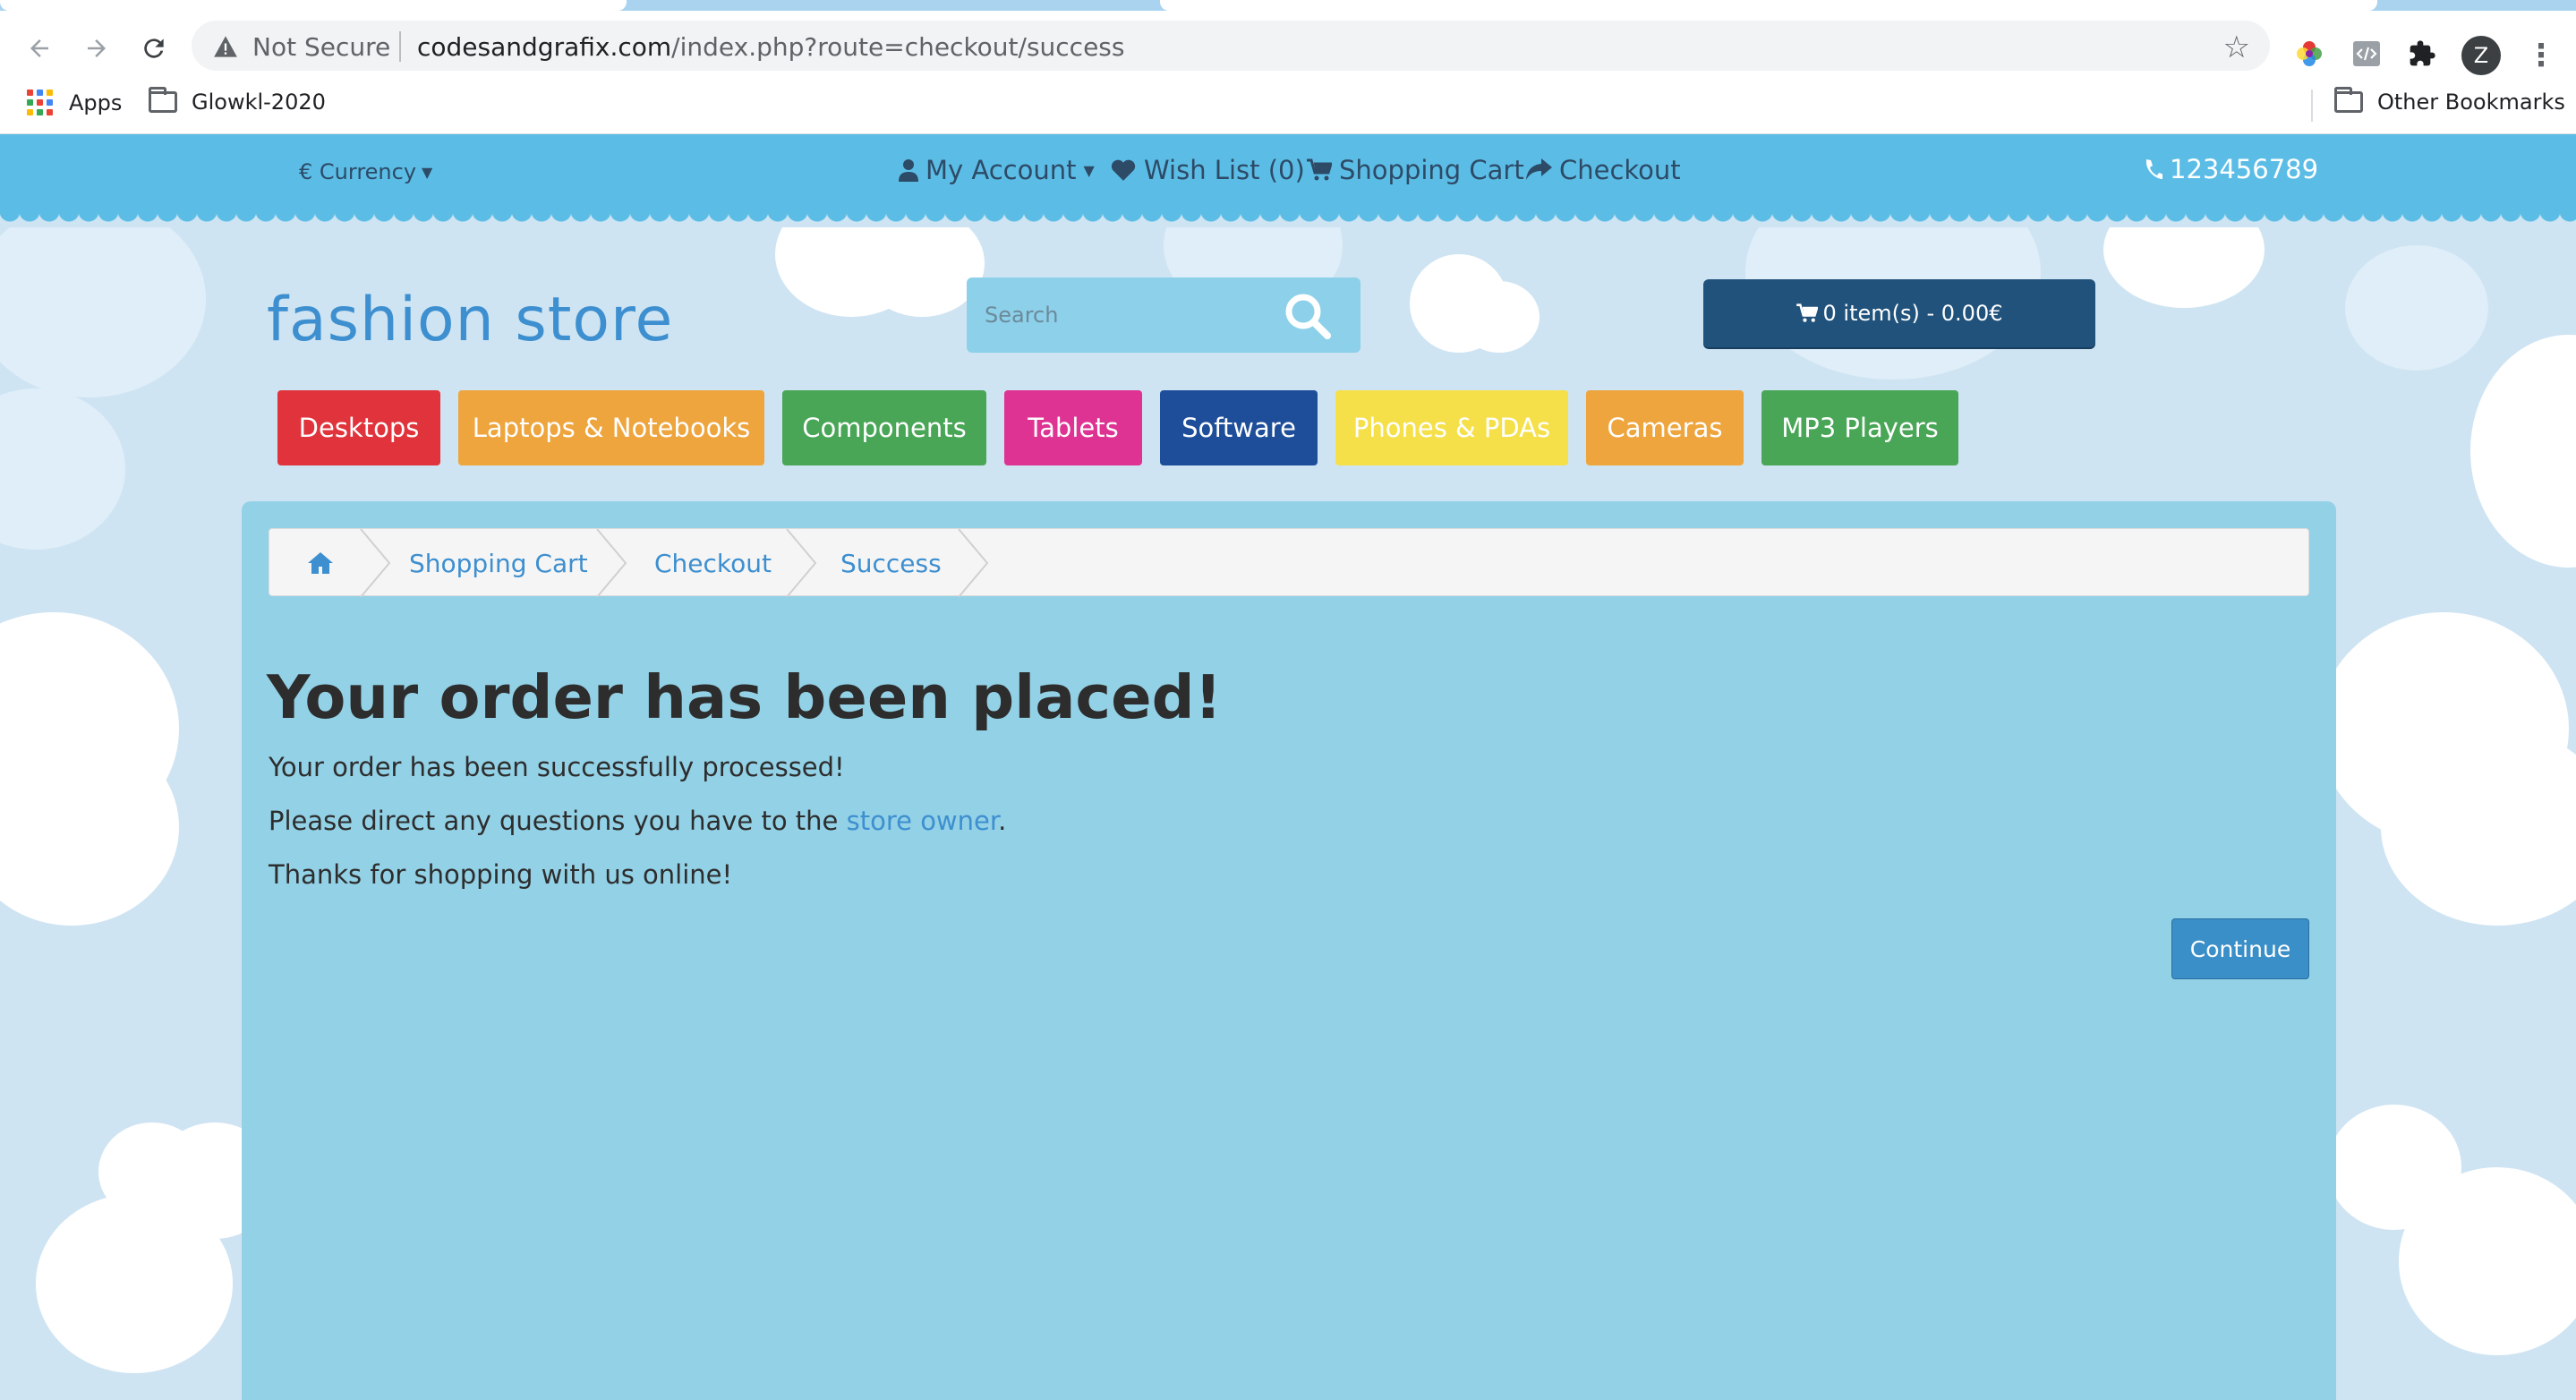 The image size is (2576, 1400). Describe the element at coordinates (96, 48) in the screenshot. I see `forward-icon` at that location.